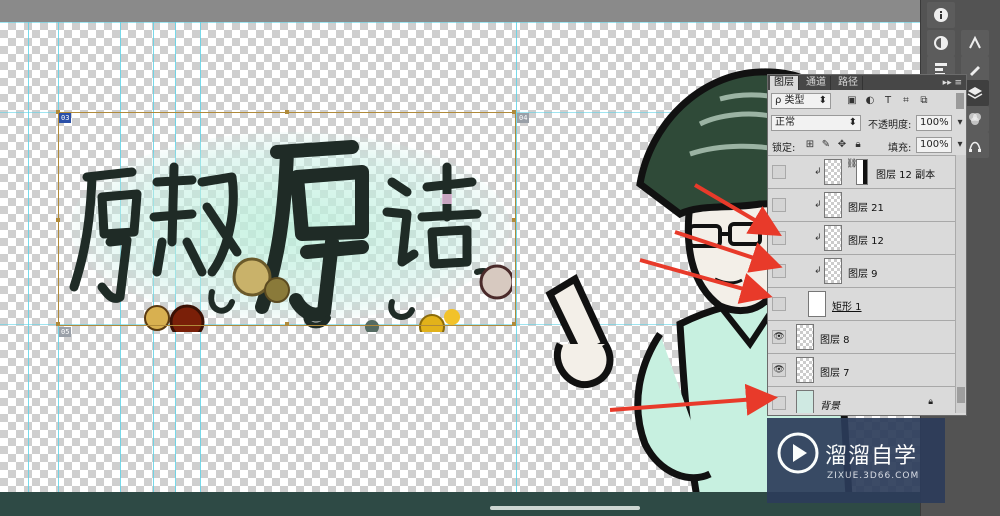 The width and height of the screenshot is (1000, 516). I want to click on filter-smart-icon: ⧉, so click(924, 101).